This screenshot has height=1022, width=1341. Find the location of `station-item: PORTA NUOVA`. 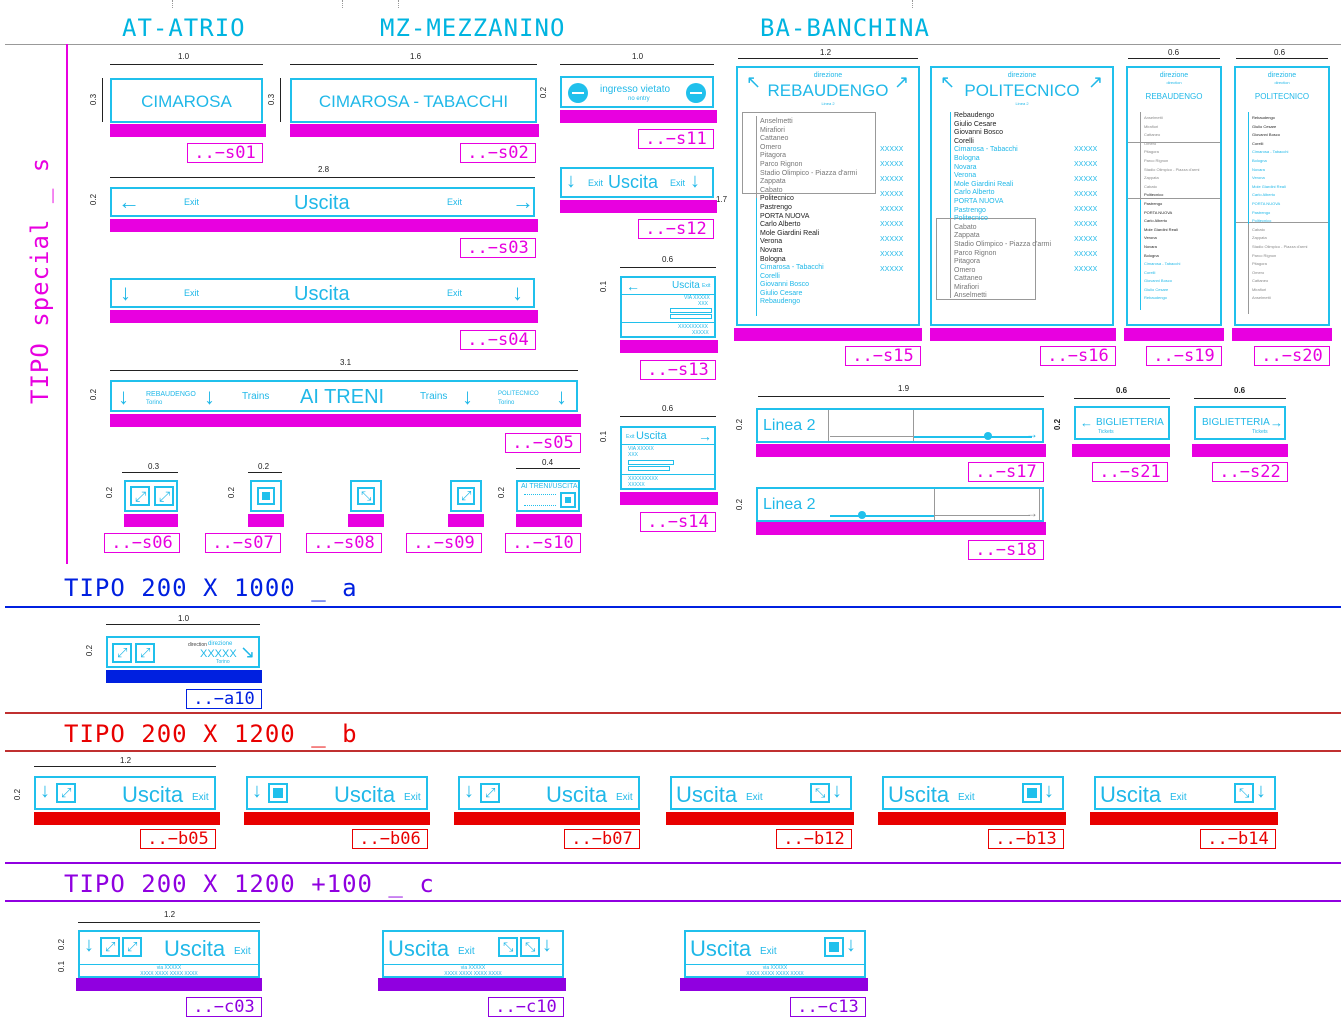

station-item: PORTA NUOVA is located at coordinates (979, 201).